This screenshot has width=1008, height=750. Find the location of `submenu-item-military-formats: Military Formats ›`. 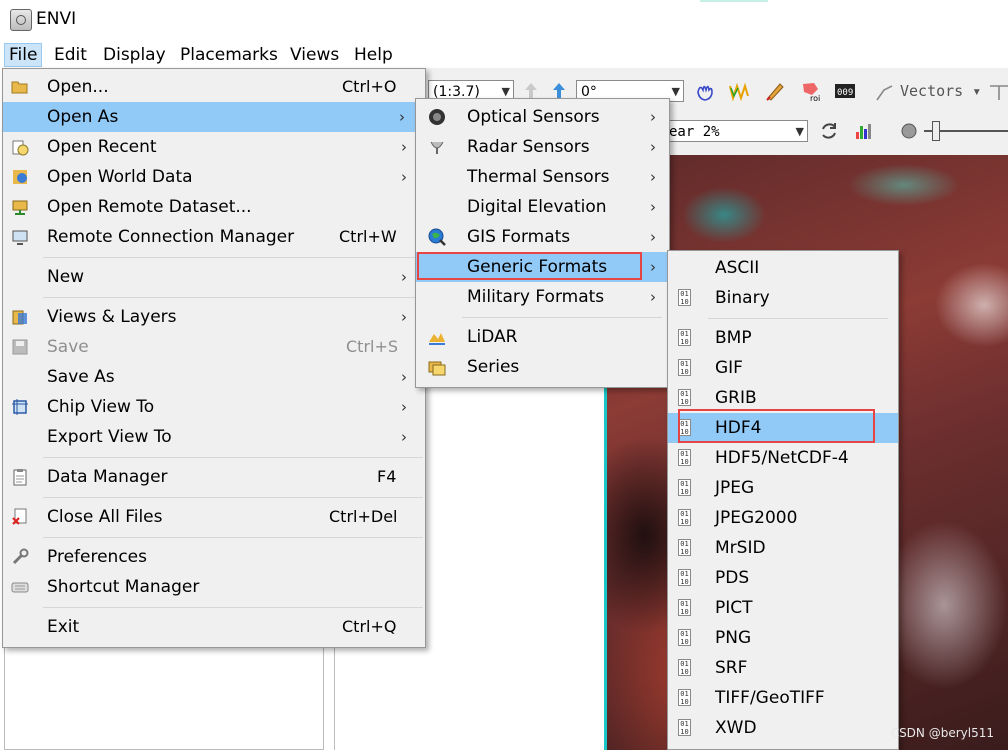

submenu-item-military-formats: Military Formats › is located at coordinates (542, 297).